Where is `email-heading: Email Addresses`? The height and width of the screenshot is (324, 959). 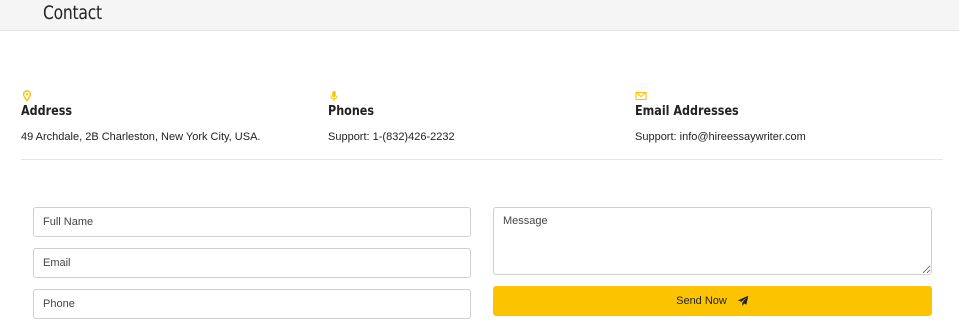 email-heading: Email Addresses is located at coordinates (687, 111).